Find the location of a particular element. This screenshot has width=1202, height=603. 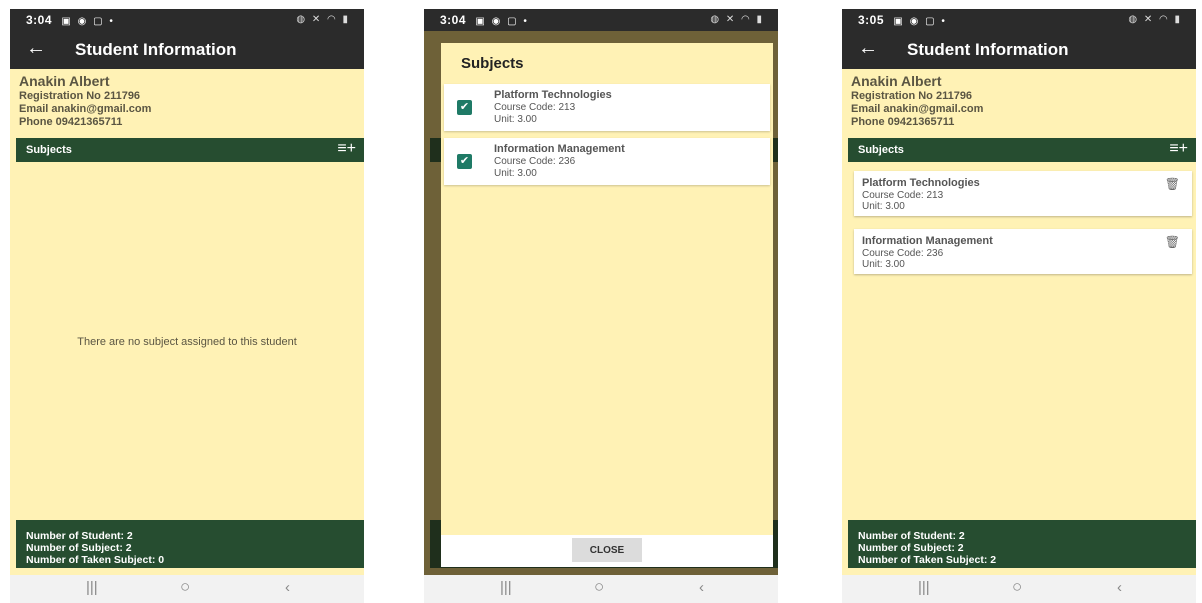

dialog-title: Subjects is located at coordinates (492, 63).